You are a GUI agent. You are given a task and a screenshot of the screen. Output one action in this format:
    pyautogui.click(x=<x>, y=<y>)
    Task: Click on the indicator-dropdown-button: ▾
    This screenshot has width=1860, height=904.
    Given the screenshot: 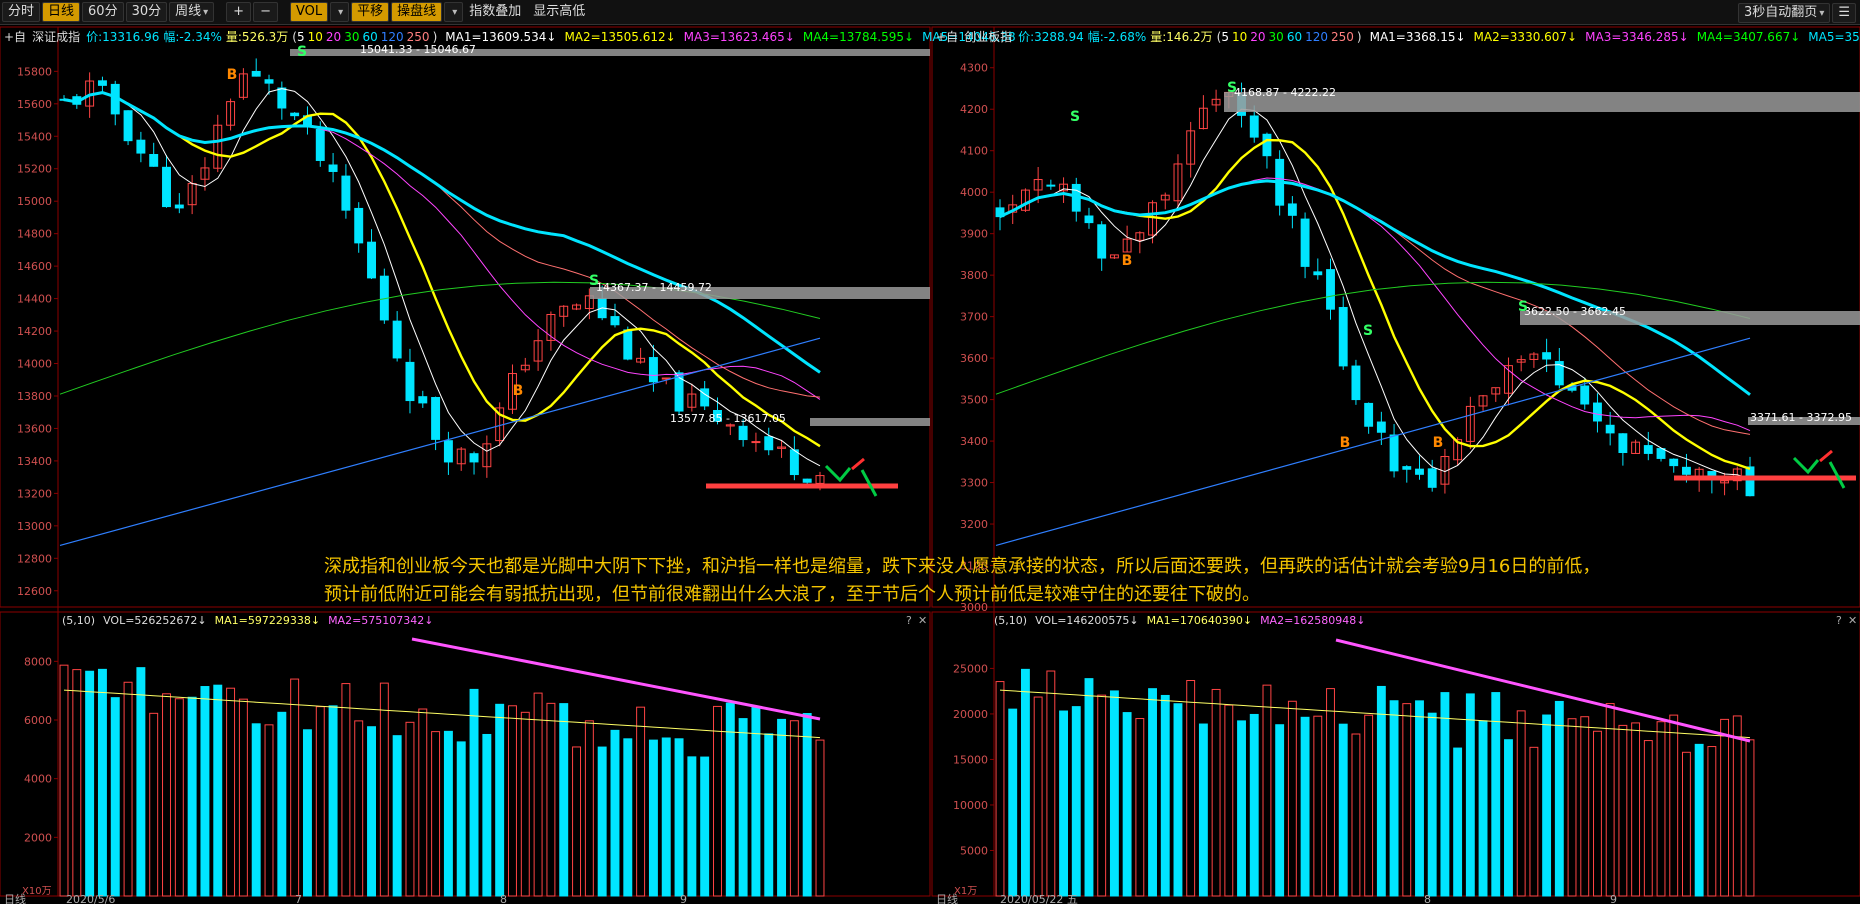 What is the action you would take?
    pyautogui.click(x=340, y=12)
    